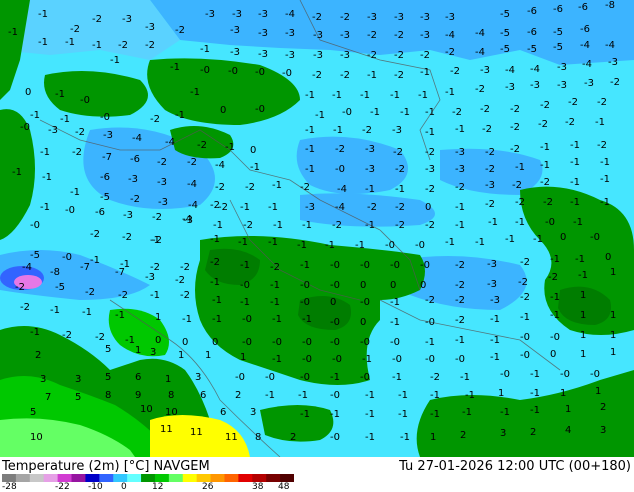 The width and height of the screenshot is (634, 492). I want to click on temperature-value: 11, so click(231, 437).